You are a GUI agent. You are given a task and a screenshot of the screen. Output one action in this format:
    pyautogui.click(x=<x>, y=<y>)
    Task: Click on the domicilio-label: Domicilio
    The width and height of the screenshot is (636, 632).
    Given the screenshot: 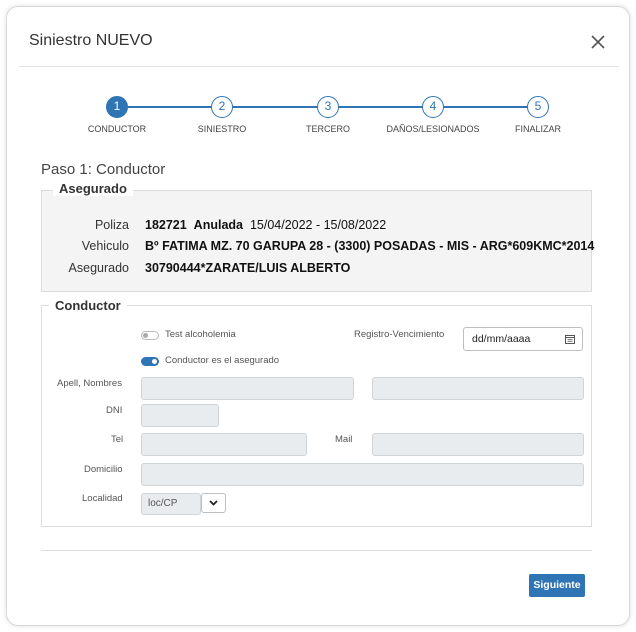 What is the action you would take?
    pyautogui.click(x=103, y=469)
    